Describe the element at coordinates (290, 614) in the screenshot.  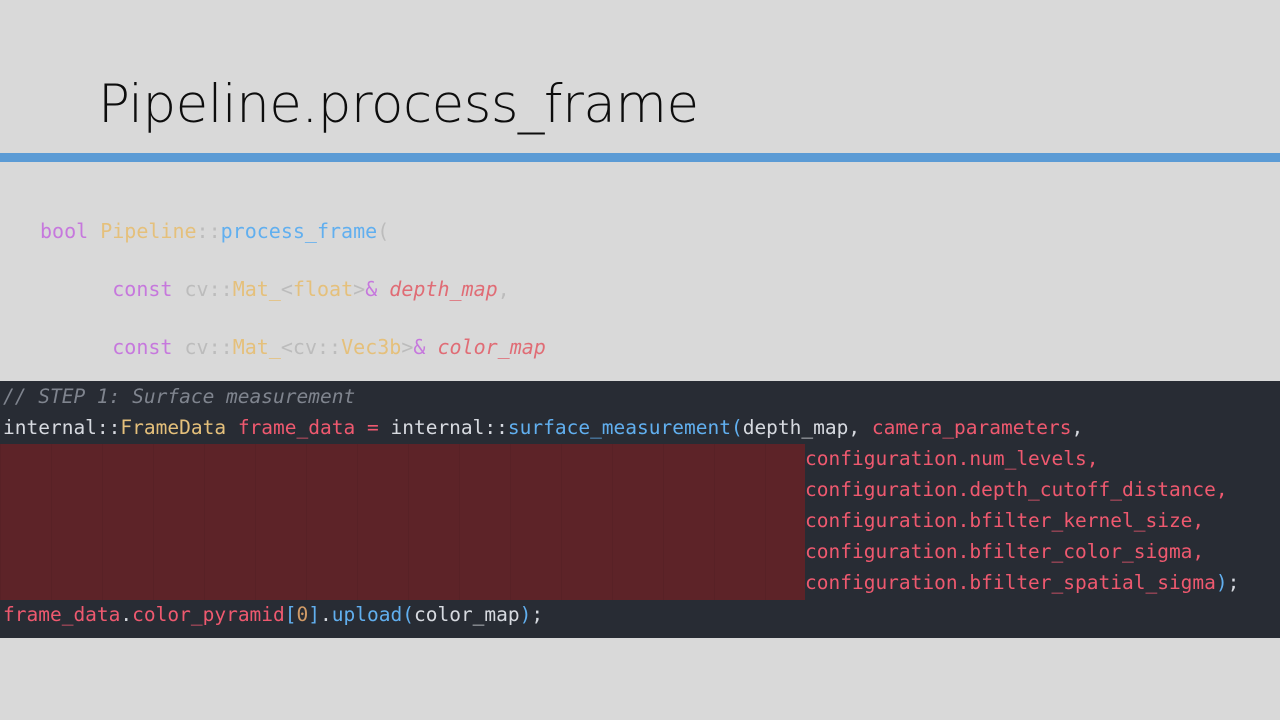
I see `bracket-open: [` at that location.